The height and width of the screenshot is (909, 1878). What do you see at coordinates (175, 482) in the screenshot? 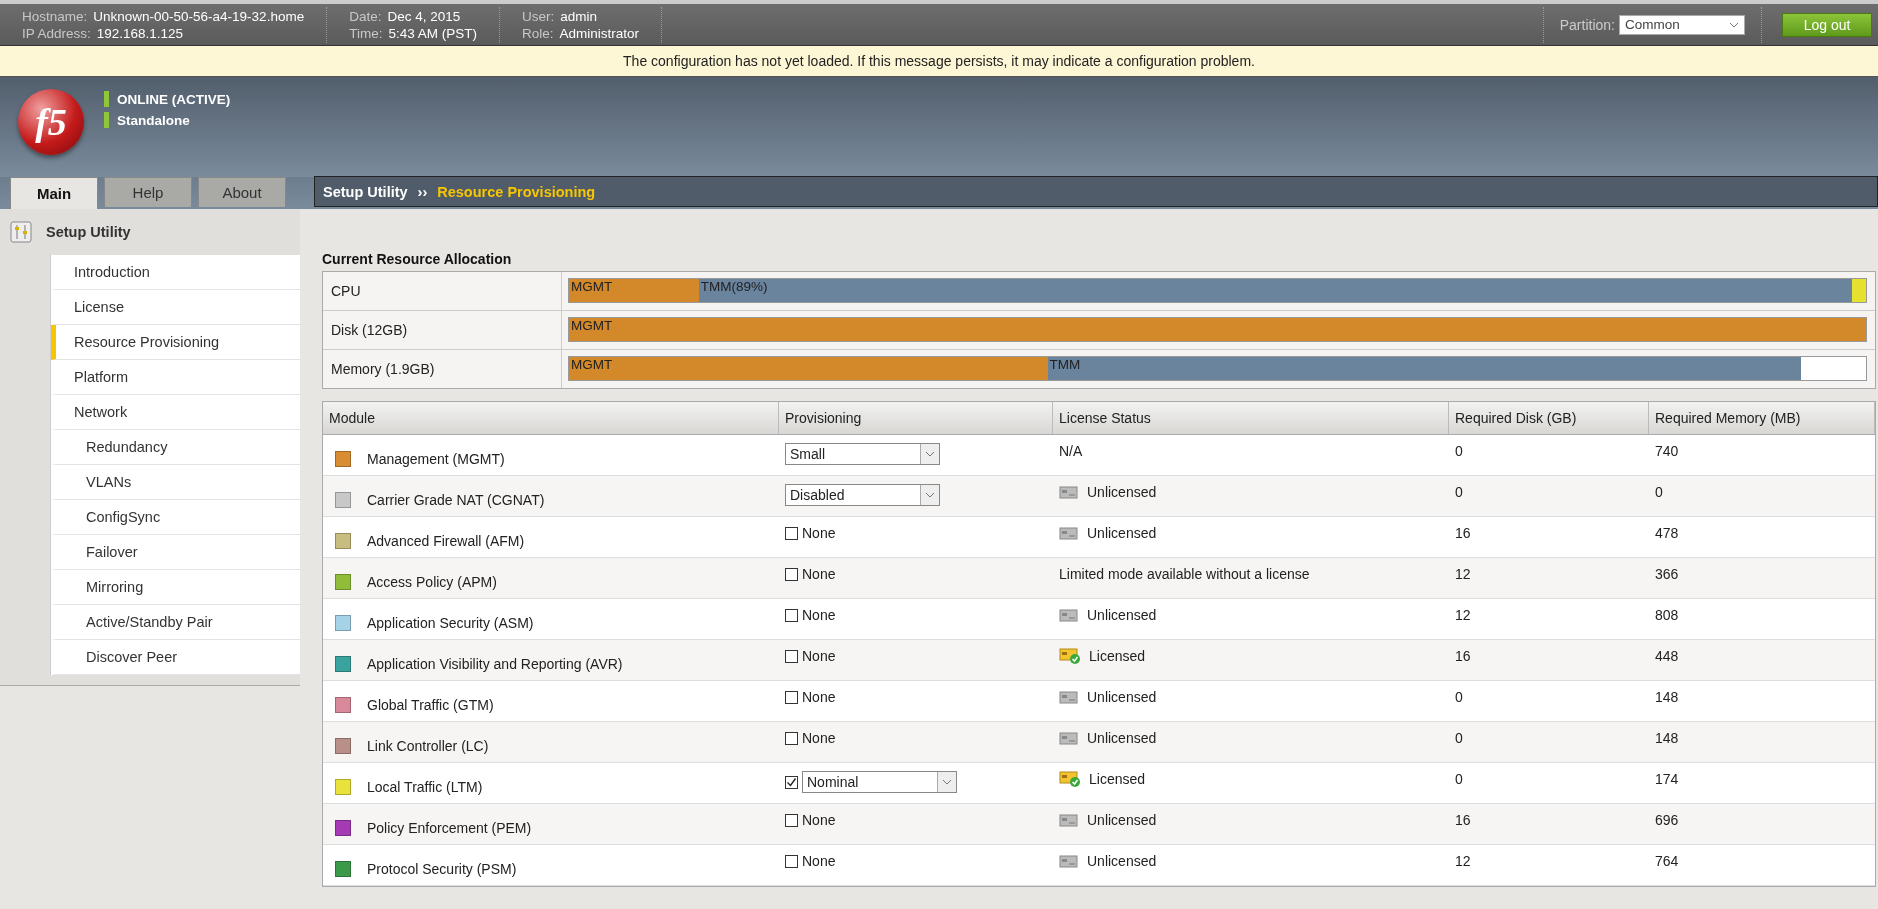
I see `sidebar-item: VLANs` at bounding box center [175, 482].